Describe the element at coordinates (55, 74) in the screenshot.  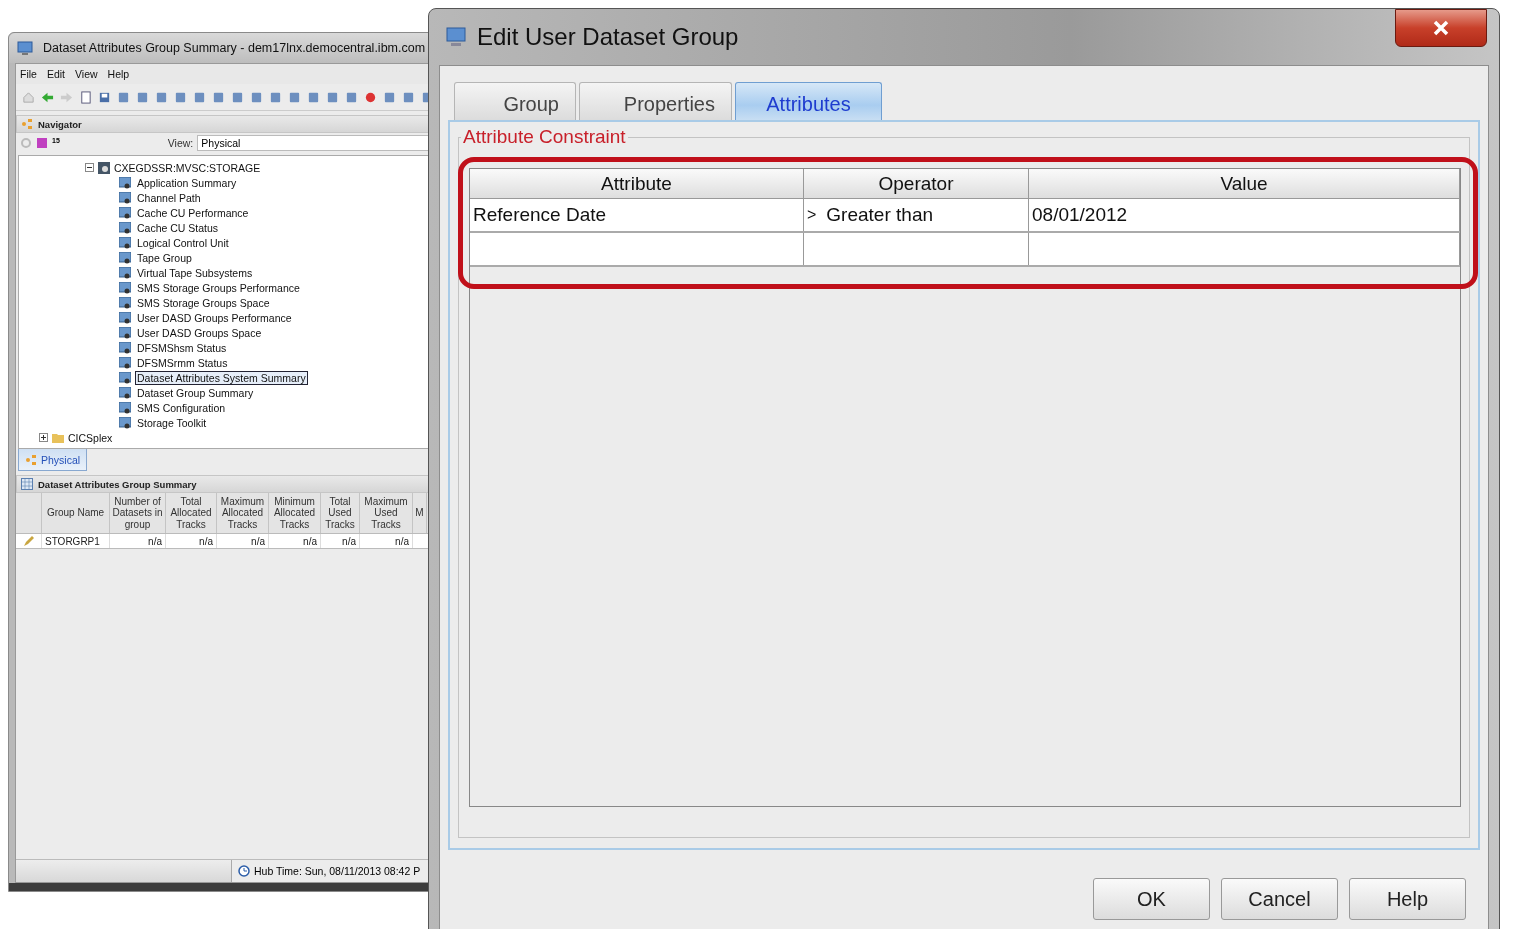
I see `menu-item: Edit` at that location.